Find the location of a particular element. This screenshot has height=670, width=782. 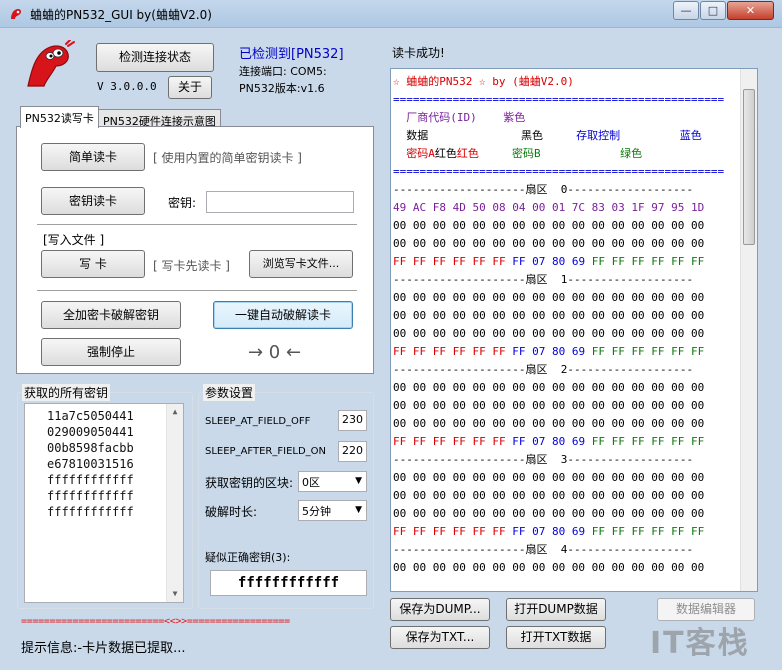

key-list-item: e67810031516 is located at coordinates (90, 464).